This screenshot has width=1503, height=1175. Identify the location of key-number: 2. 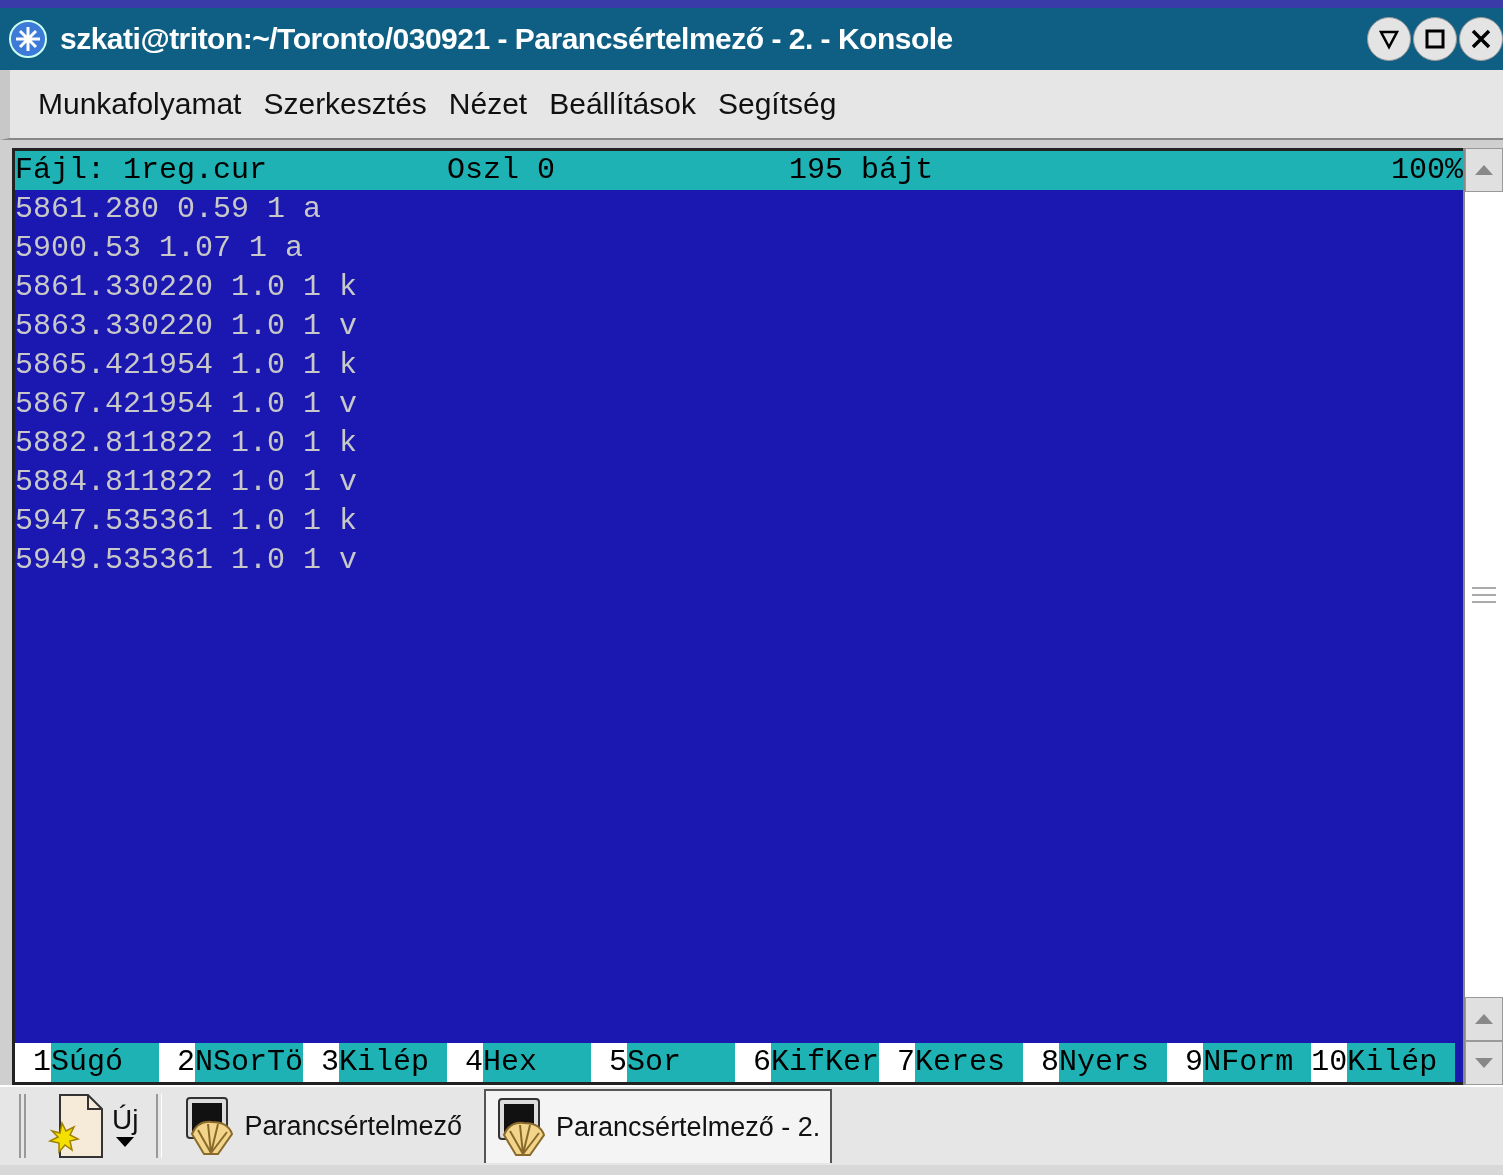
(177, 1062).